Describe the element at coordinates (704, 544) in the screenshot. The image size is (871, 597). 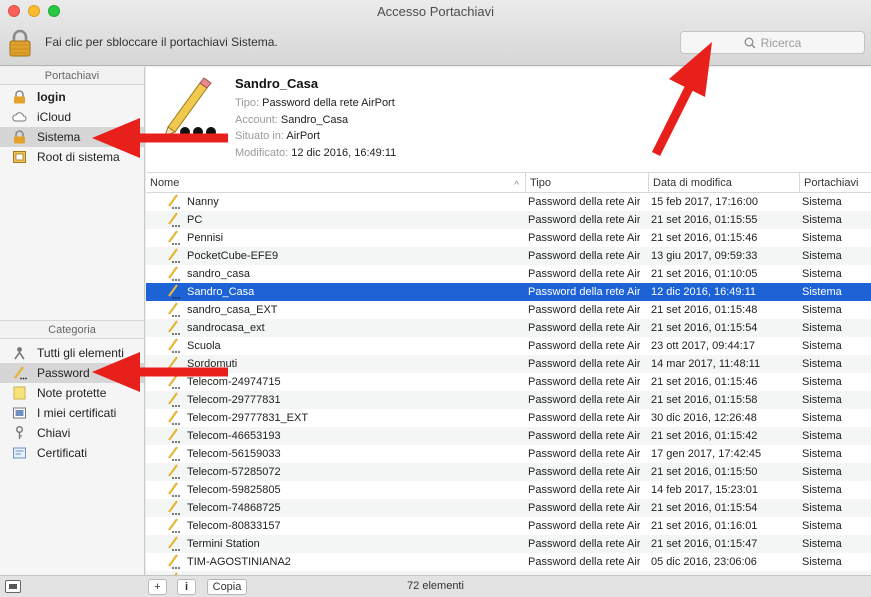
I see `cell-date: 21 set 2016, 01:15:47` at that location.